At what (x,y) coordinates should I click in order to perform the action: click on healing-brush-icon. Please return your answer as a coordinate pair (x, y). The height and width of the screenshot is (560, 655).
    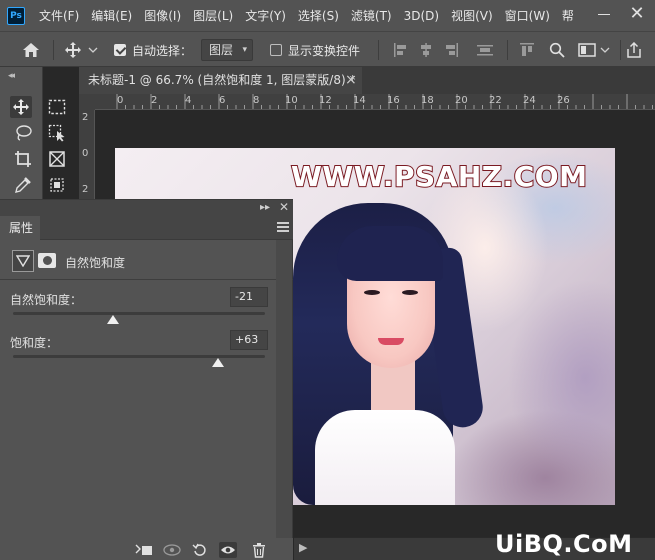
    Looking at the image, I should click on (57, 185).